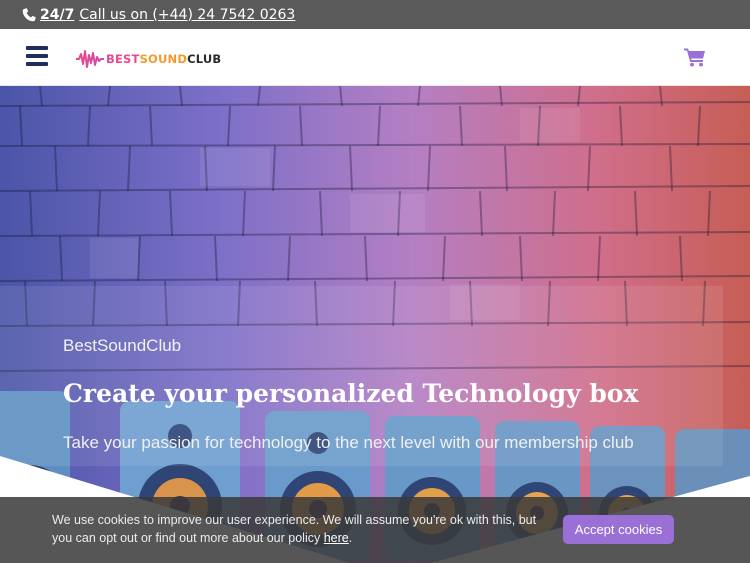 The height and width of the screenshot is (563, 750). Describe the element at coordinates (90, 59) in the screenshot. I see `soundwave-logo-icon` at that location.